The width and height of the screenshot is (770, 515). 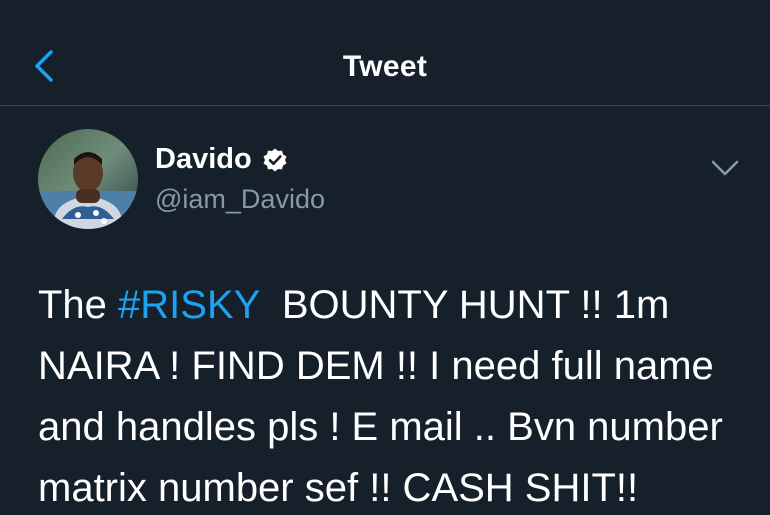 What do you see at coordinates (376, 366) in the screenshot?
I see `tweet-line-2: NAIRA ! FIND DEM !! I need full name` at bounding box center [376, 366].